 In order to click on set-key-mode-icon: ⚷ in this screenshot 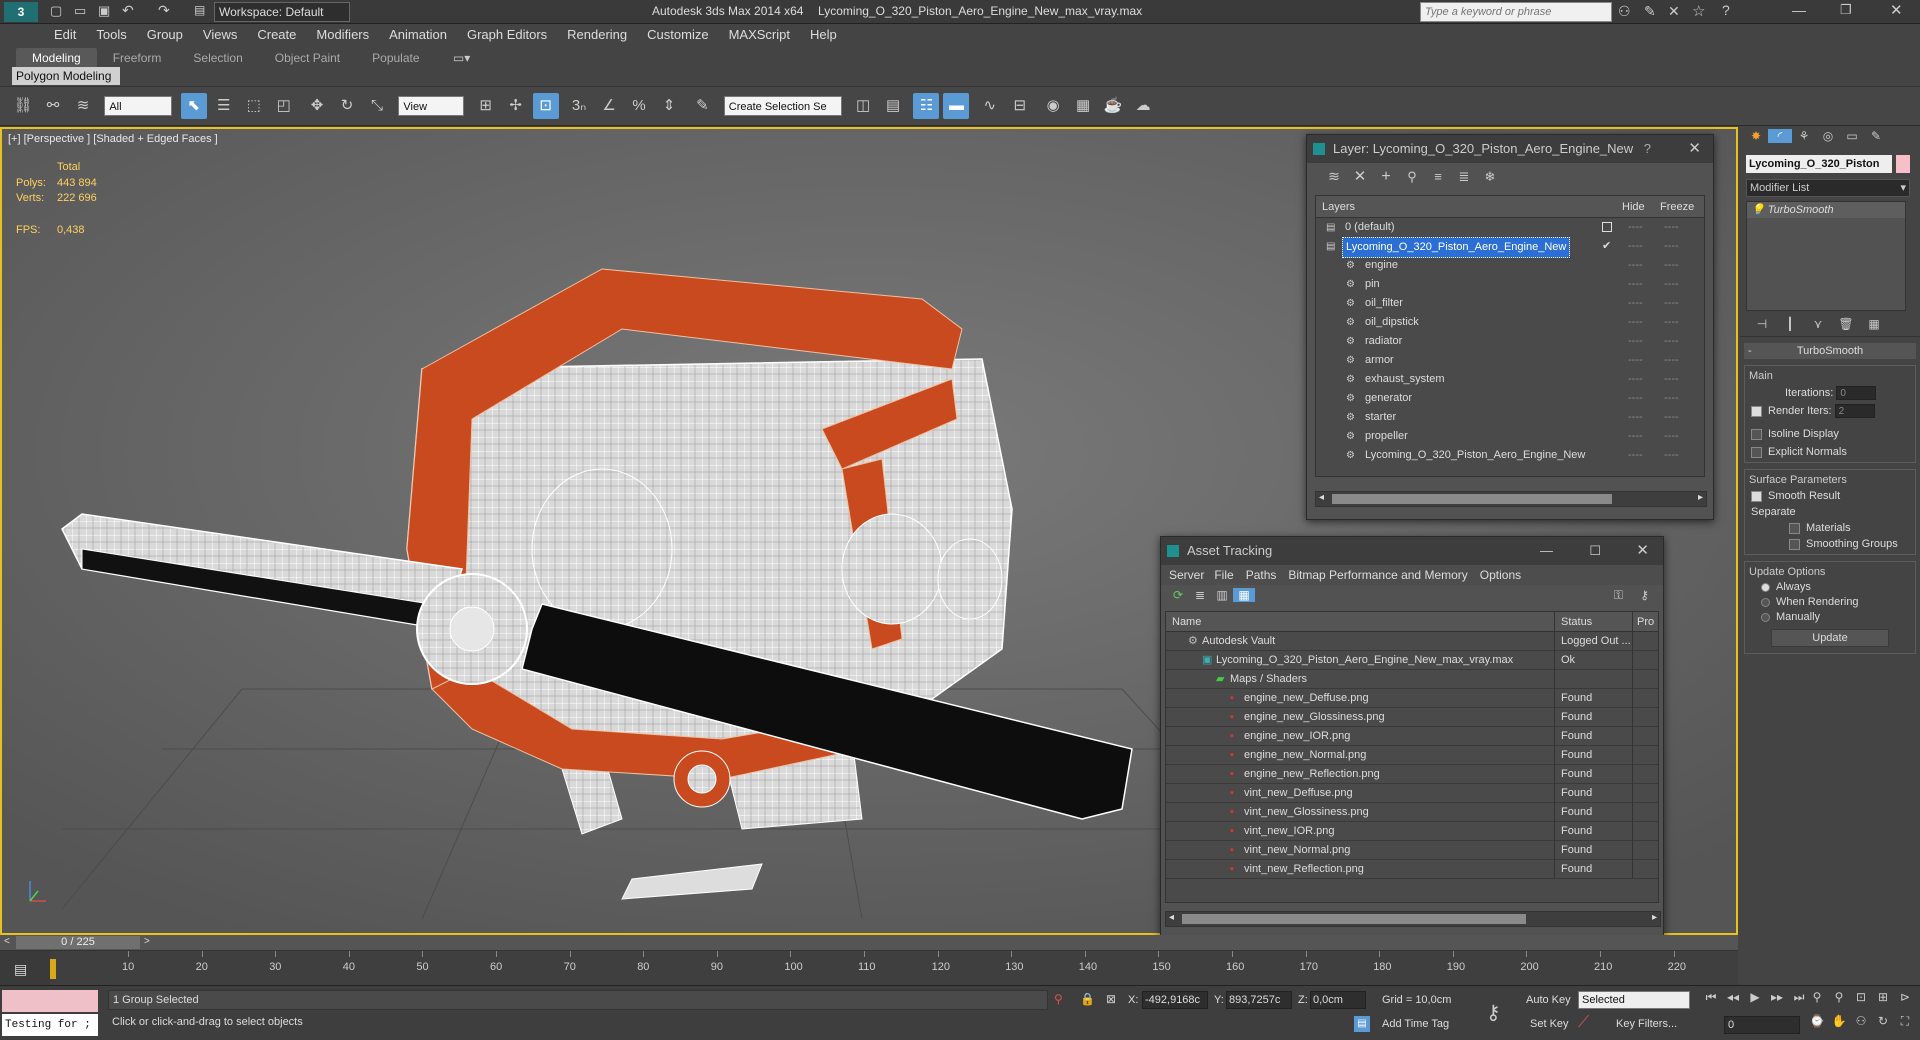, I will do `click(1493, 1012)`.